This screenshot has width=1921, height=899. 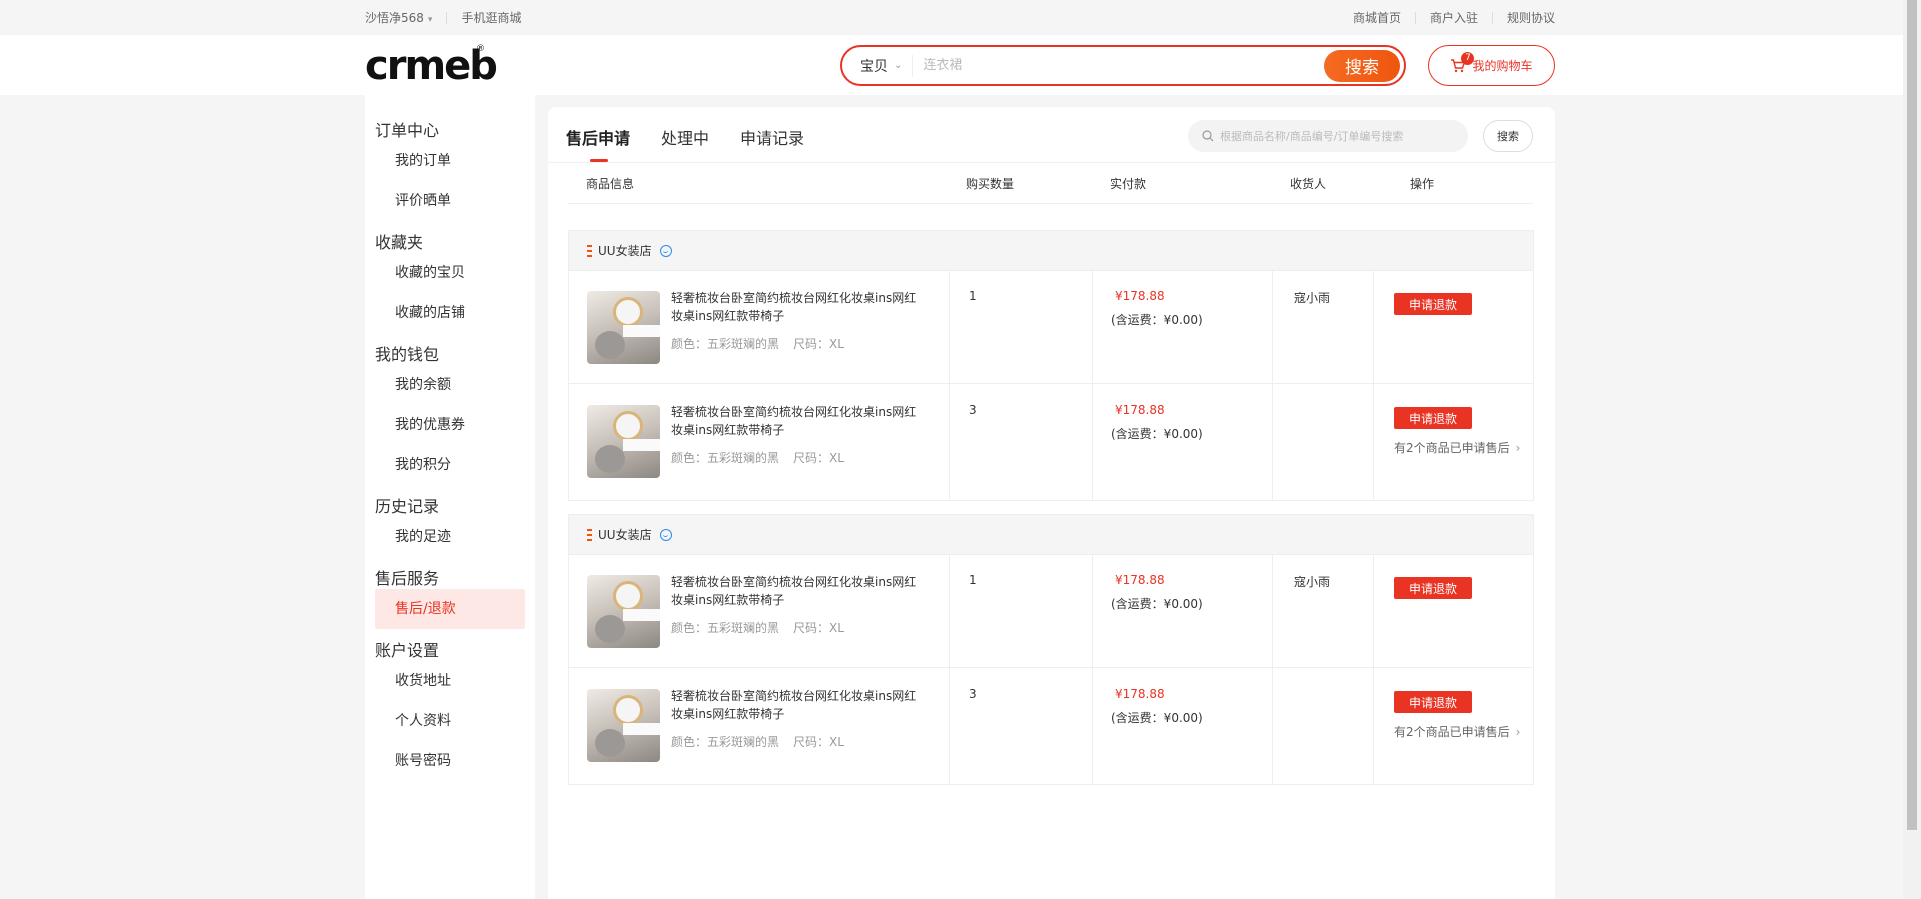 What do you see at coordinates (394, 18) in the screenshot?
I see `username: 沙悟净568` at bounding box center [394, 18].